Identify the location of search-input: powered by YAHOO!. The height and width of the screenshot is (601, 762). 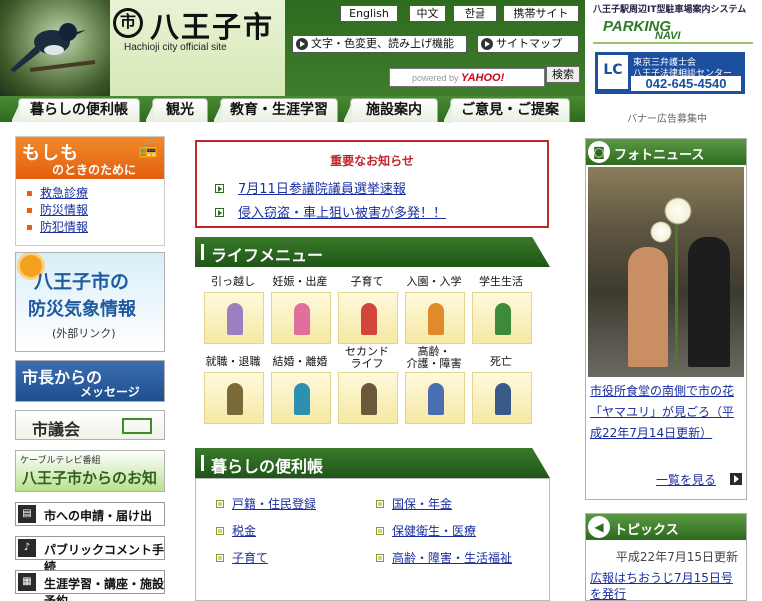
(467, 77).